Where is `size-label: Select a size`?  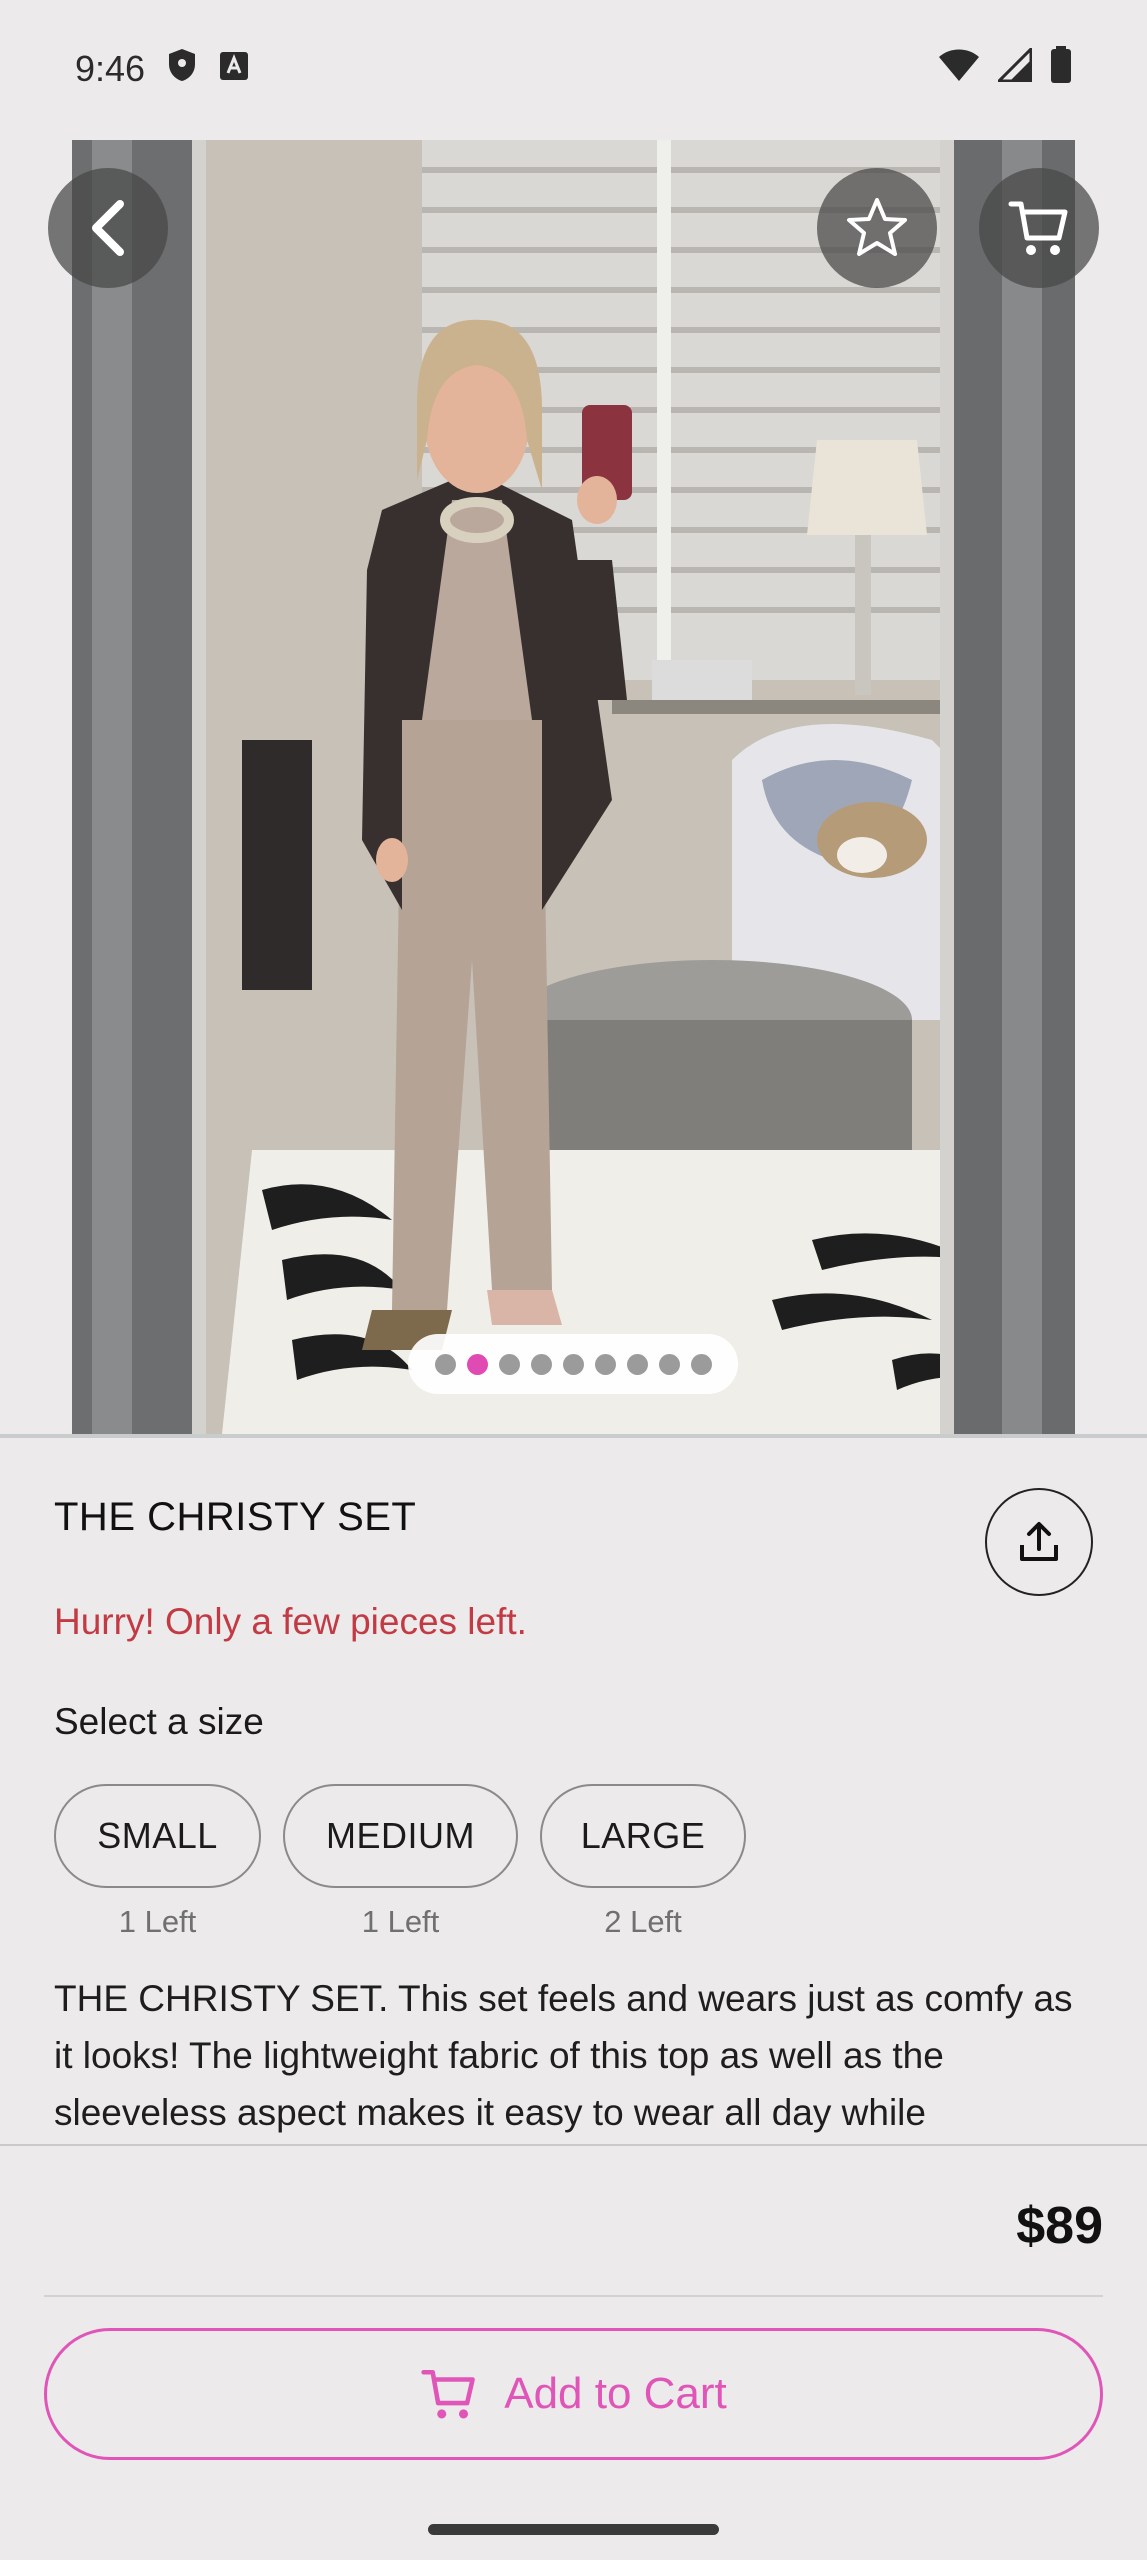
size-label: Select a size is located at coordinates (159, 1721).